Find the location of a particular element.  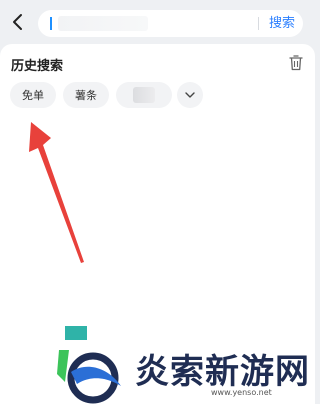

watermark-url: www.yenso.net is located at coordinates (241, 392).